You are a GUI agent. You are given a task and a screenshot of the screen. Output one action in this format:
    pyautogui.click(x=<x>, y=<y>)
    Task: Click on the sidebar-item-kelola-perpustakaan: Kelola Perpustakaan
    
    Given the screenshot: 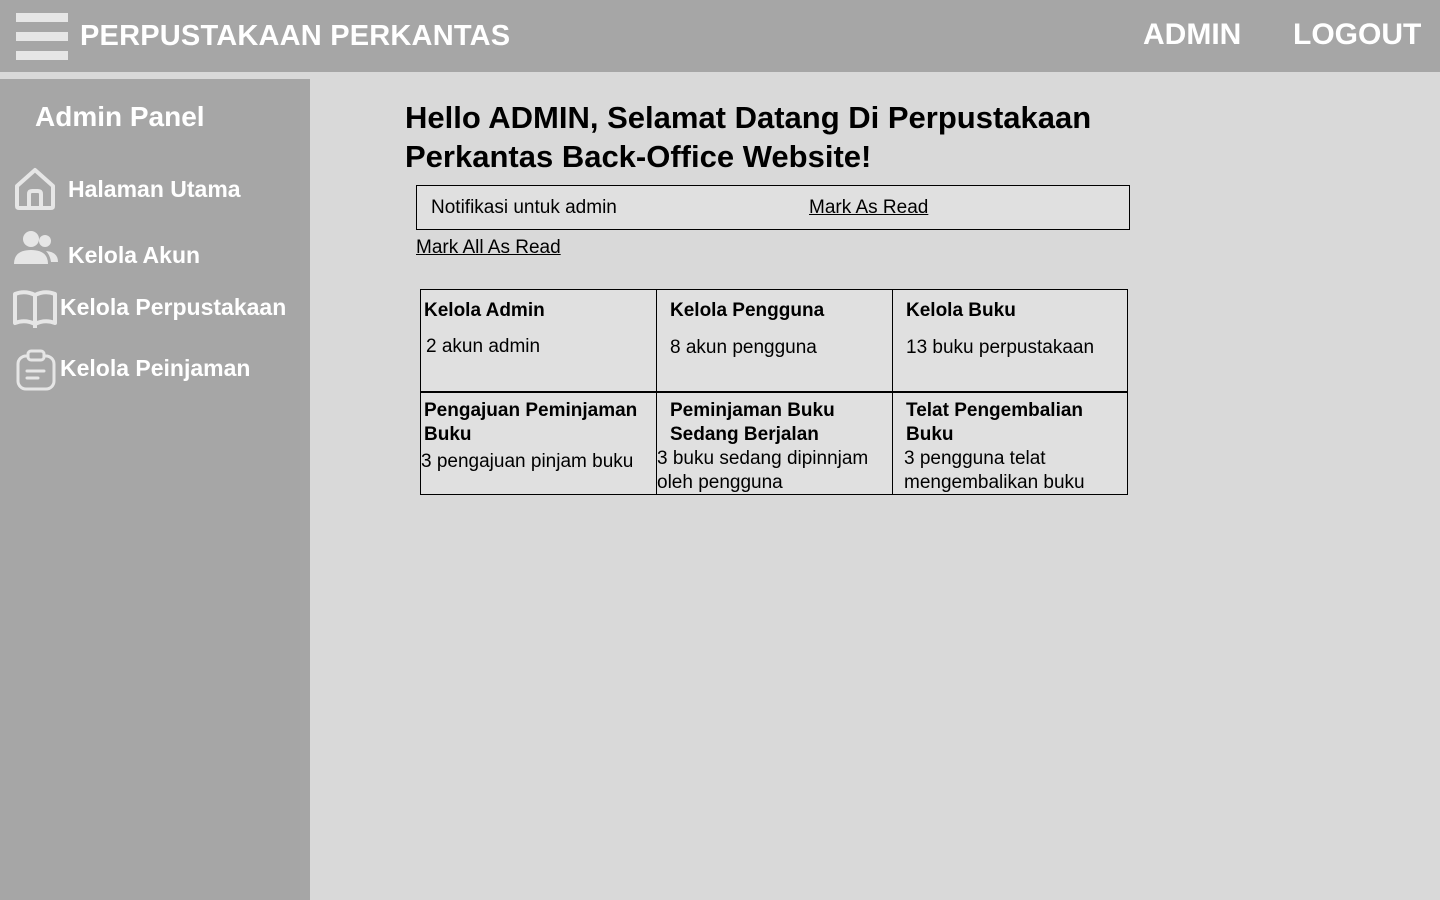 What is the action you would take?
    pyautogui.click(x=159, y=310)
    